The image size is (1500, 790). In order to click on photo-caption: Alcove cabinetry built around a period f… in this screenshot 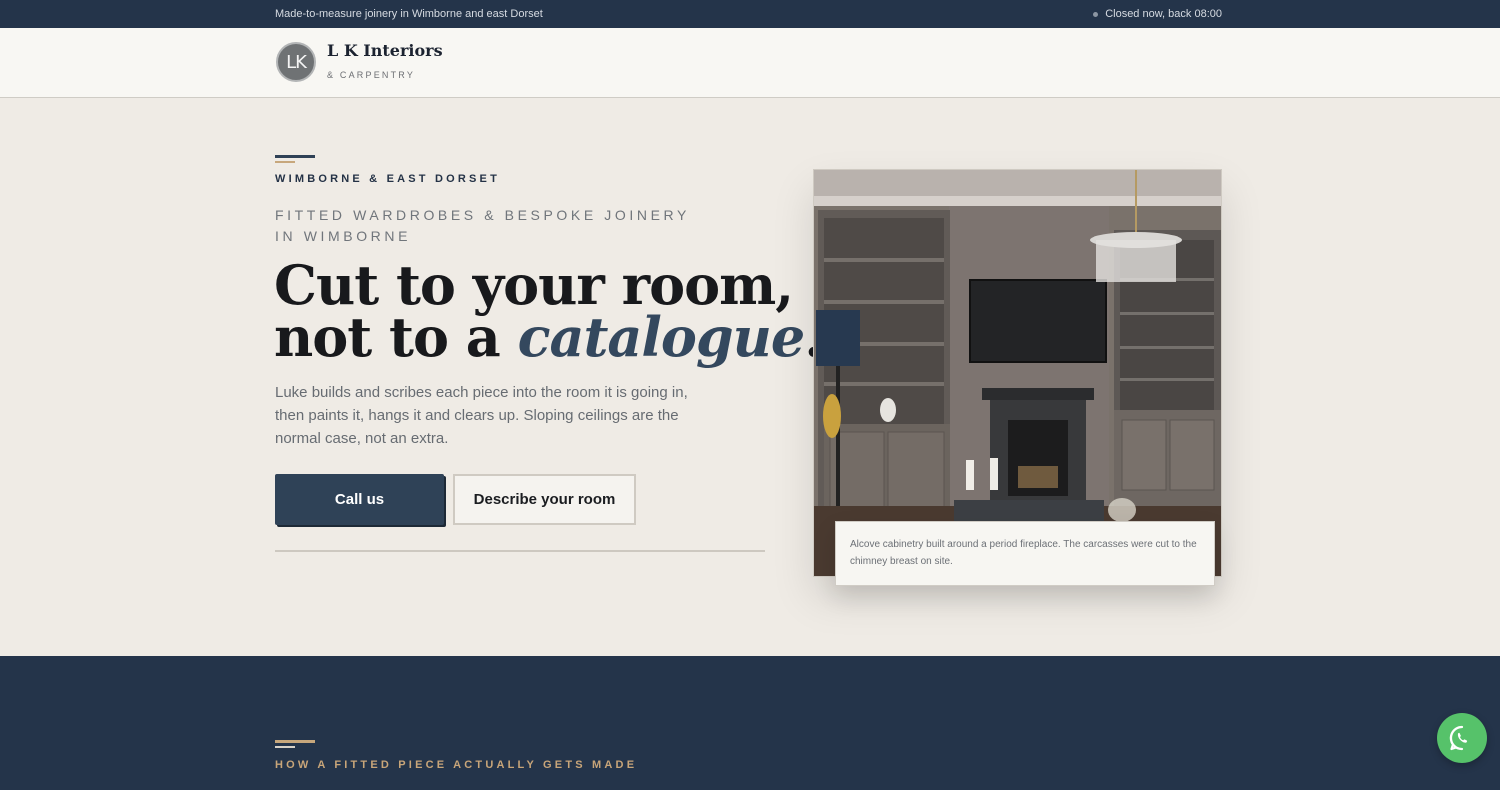, I will do `click(1025, 553)`.